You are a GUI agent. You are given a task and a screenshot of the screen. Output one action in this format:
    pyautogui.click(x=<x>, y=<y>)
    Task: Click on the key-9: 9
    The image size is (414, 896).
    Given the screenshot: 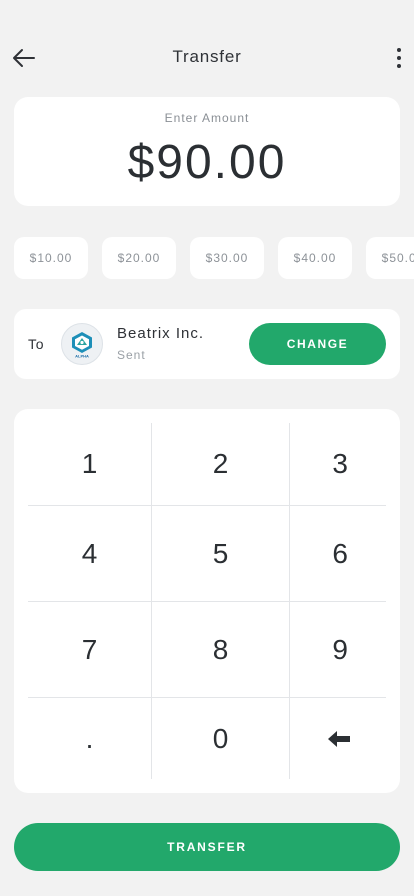 What is the action you would take?
    pyautogui.click(x=338, y=649)
    